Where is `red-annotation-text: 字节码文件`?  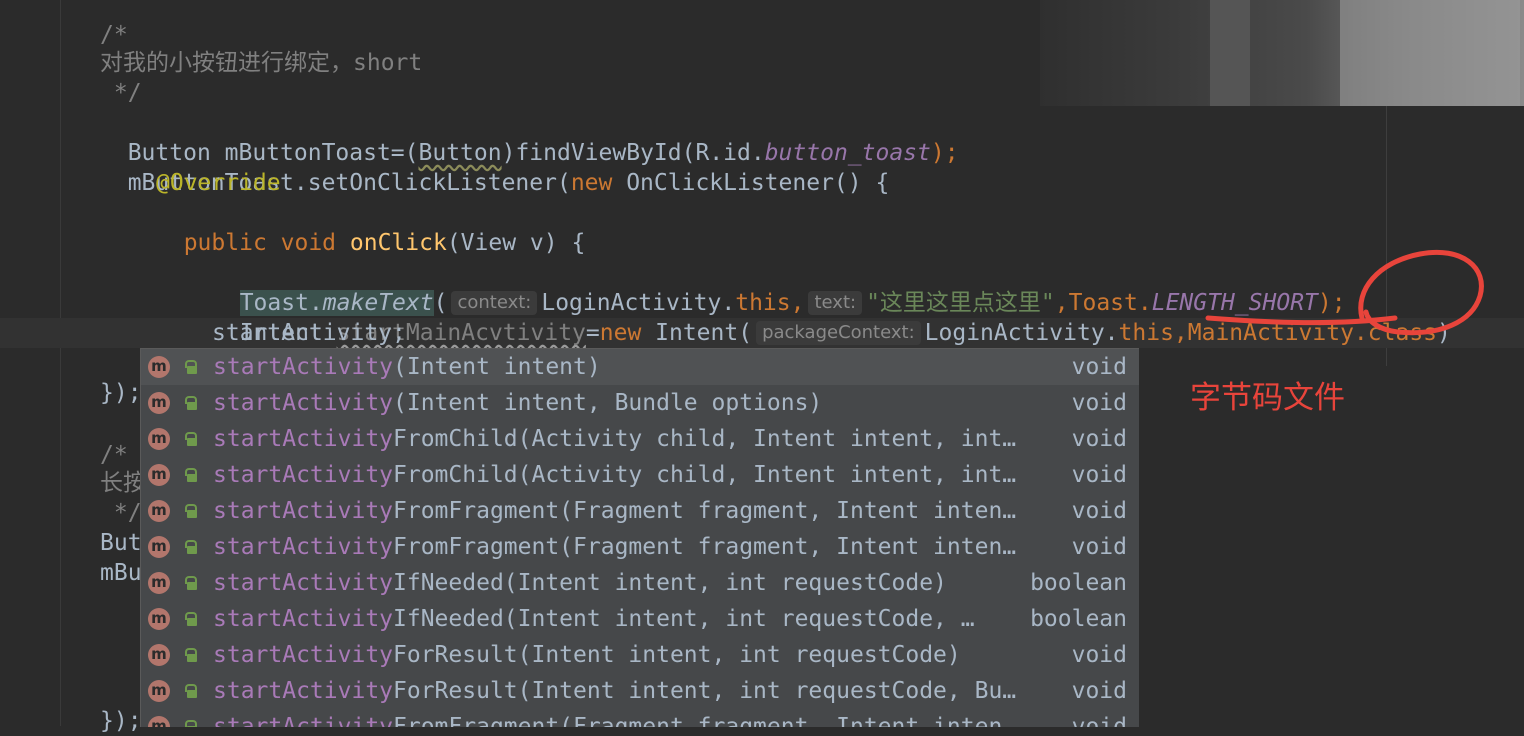
red-annotation-text: 字节码文件 is located at coordinates (1267, 398).